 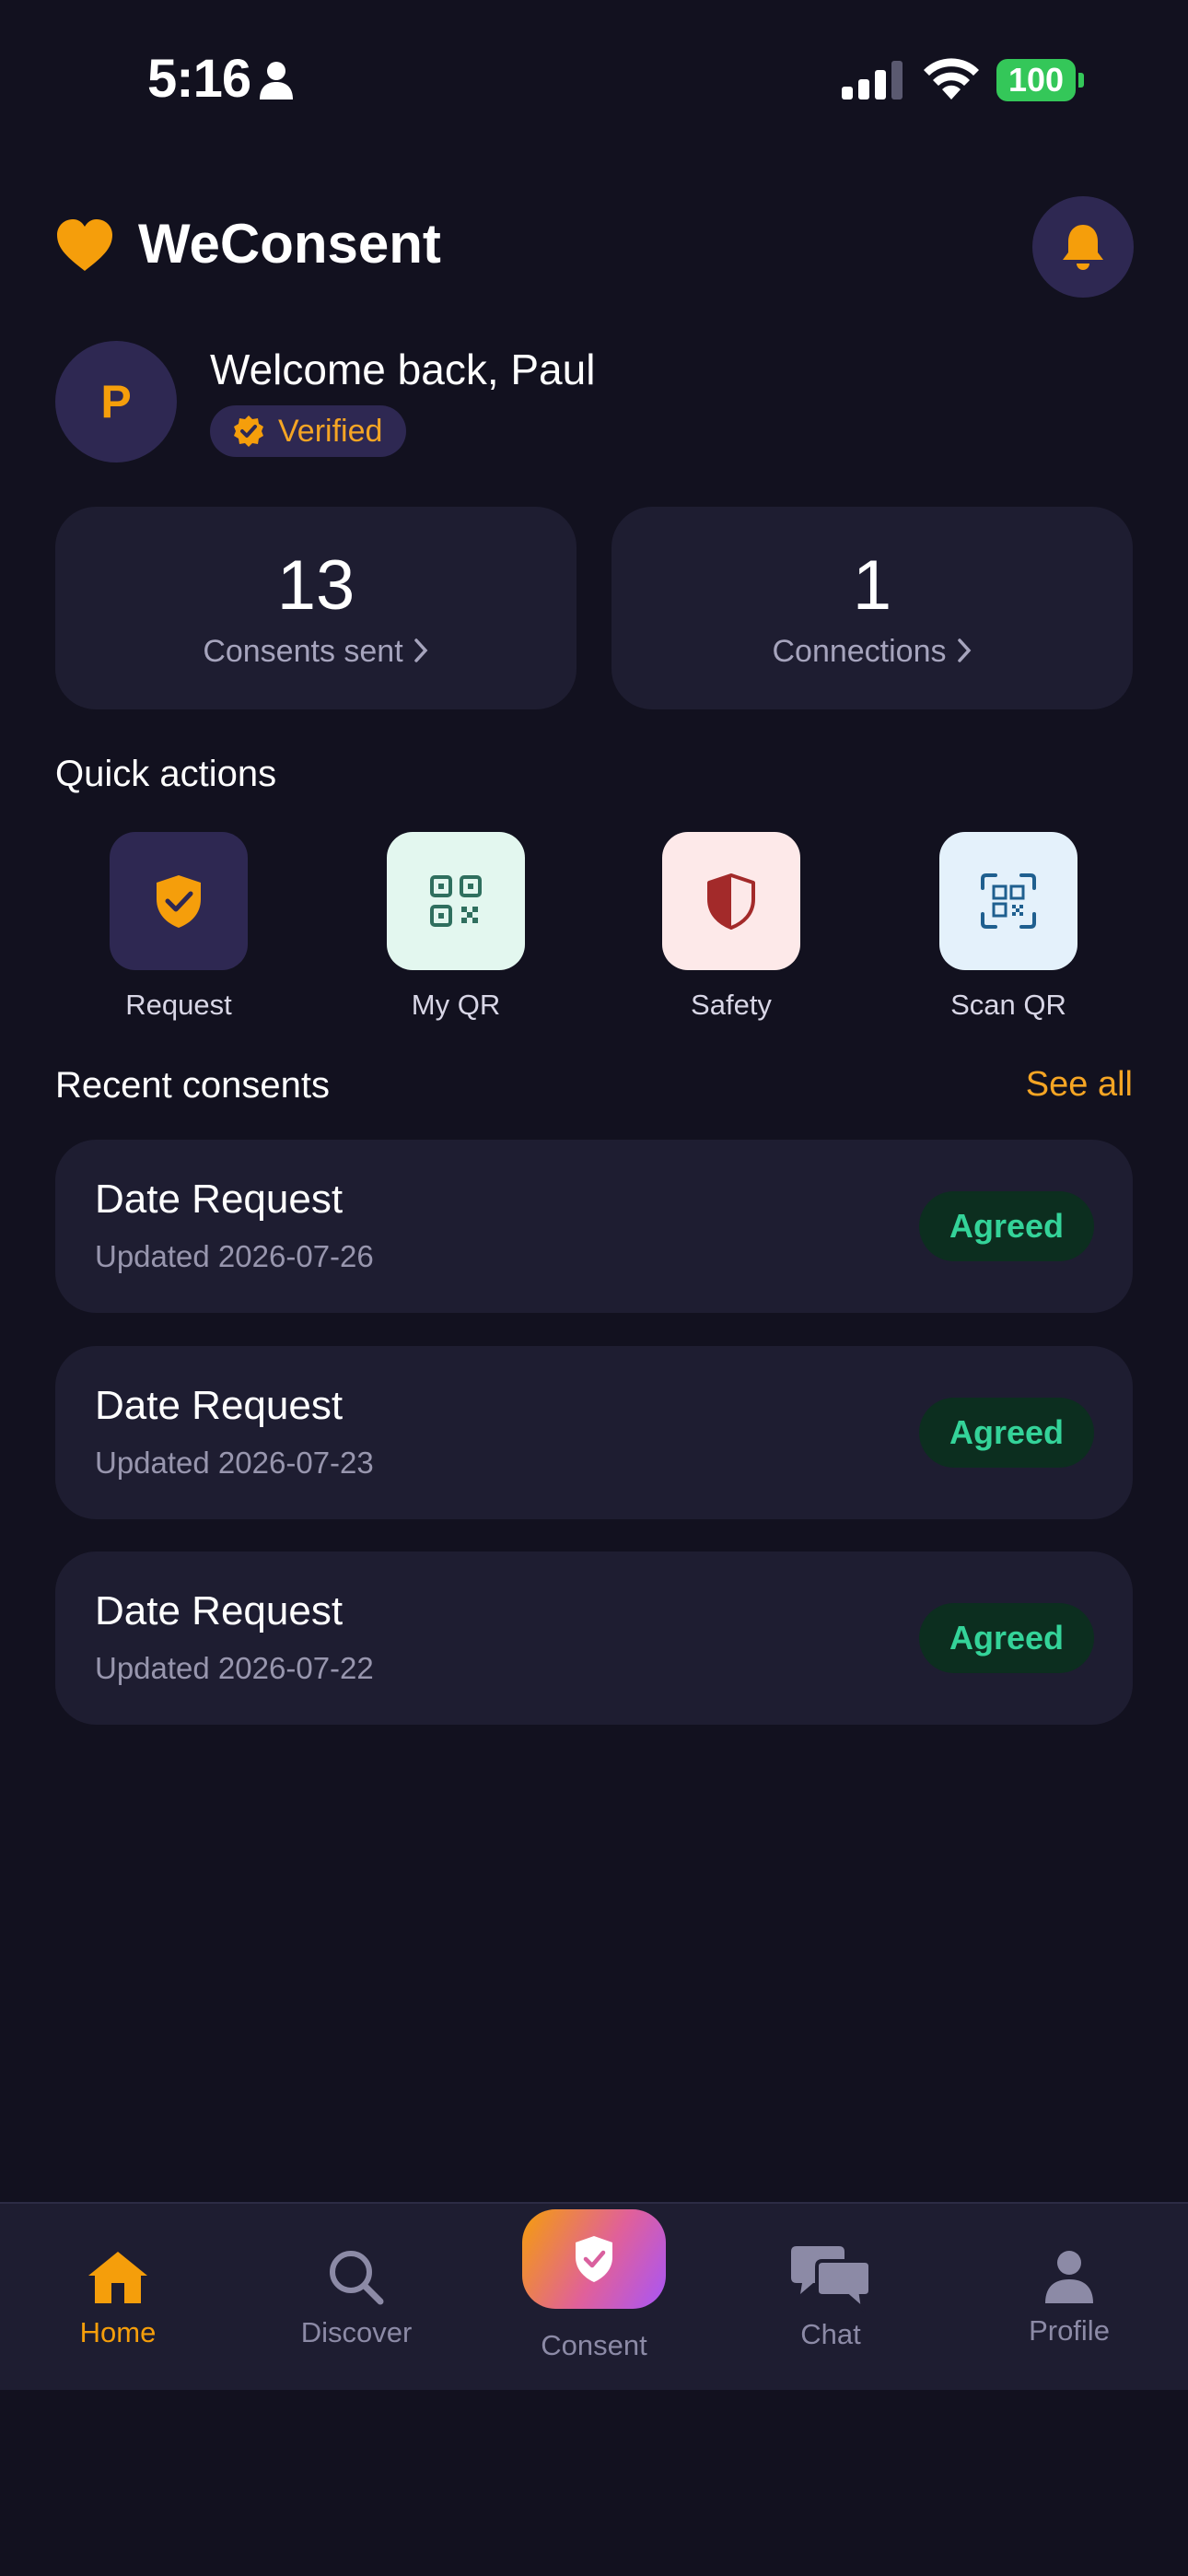 What do you see at coordinates (830, 2279) in the screenshot?
I see `chat-icon` at bounding box center [830, 2279].